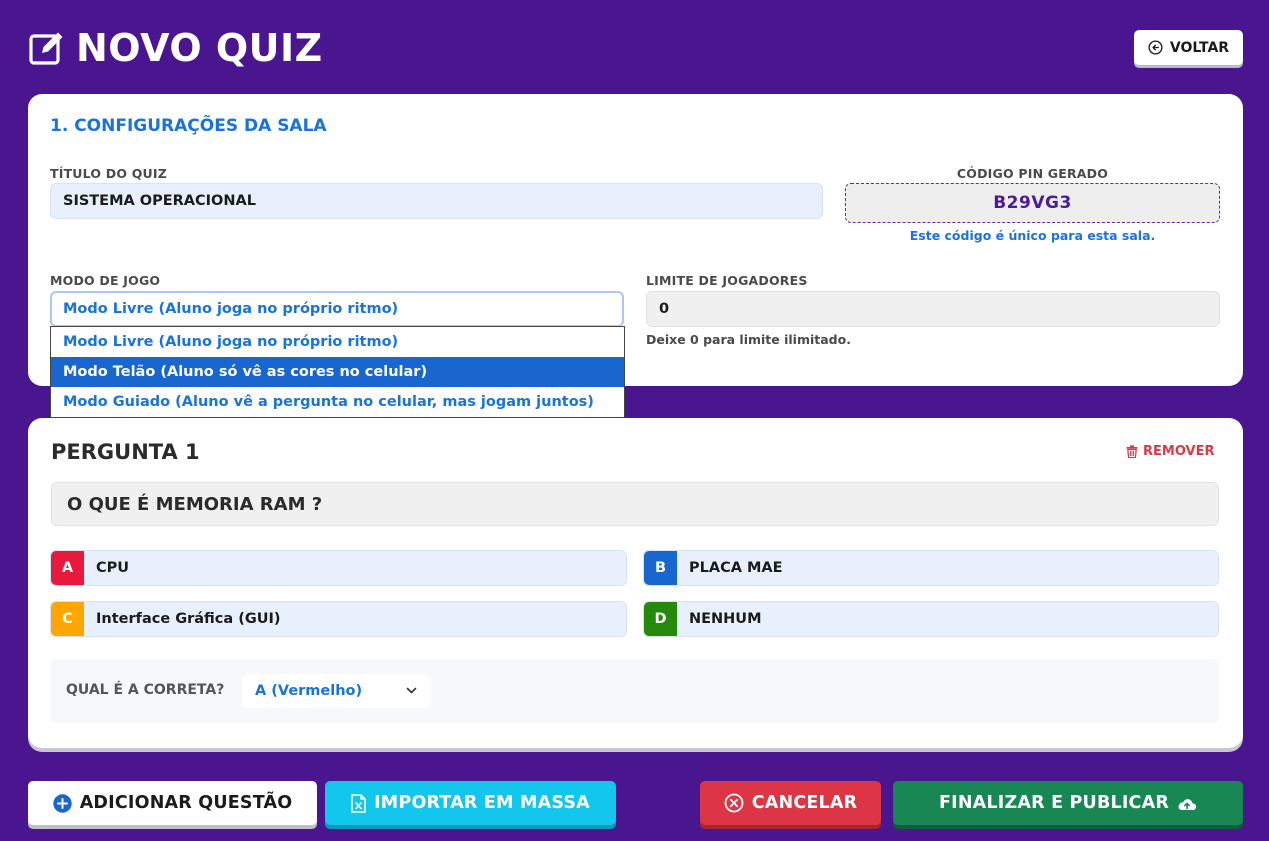  Describe the element at coordinates (1179, 451) in the screenshot. I see `remove-question-label: REMOVER` at that location.